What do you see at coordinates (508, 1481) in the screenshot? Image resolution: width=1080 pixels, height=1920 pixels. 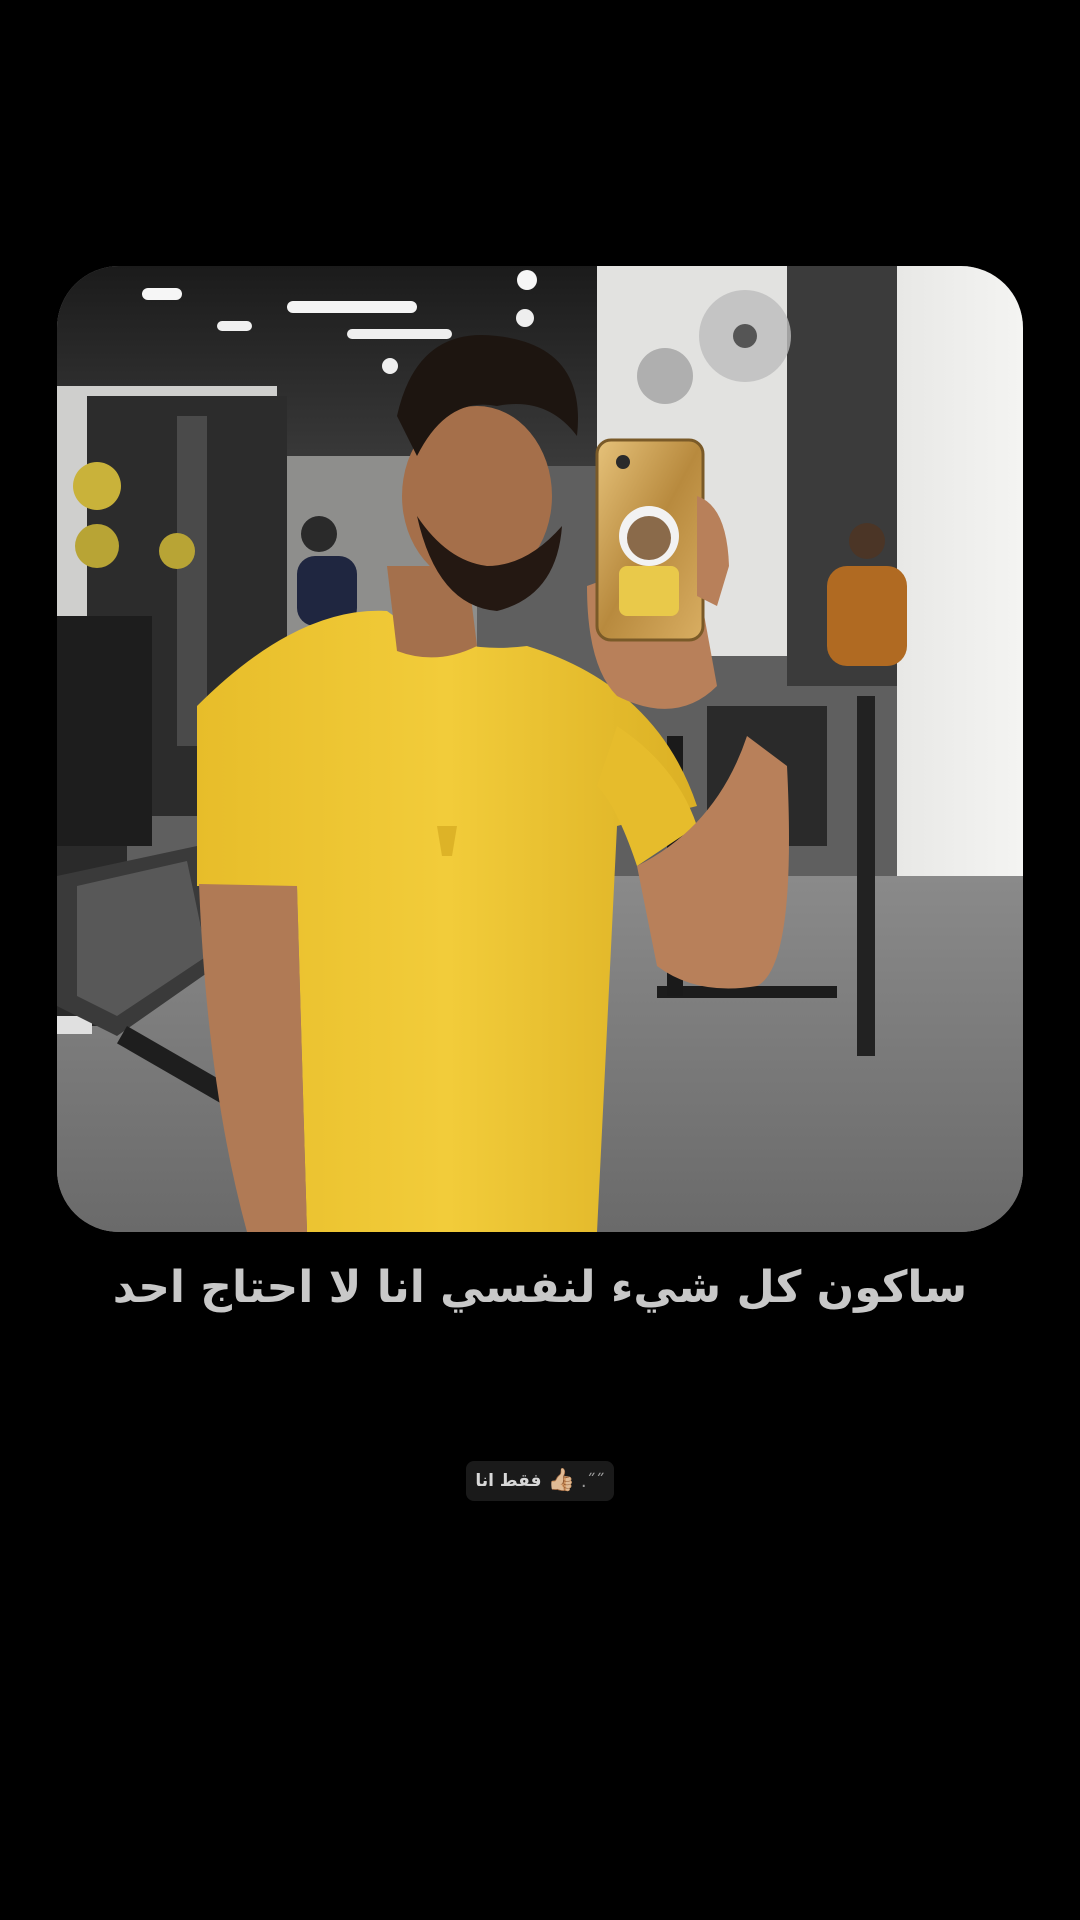 I see `sticker-label: فقط انا` at bounding box center [508, 1481].